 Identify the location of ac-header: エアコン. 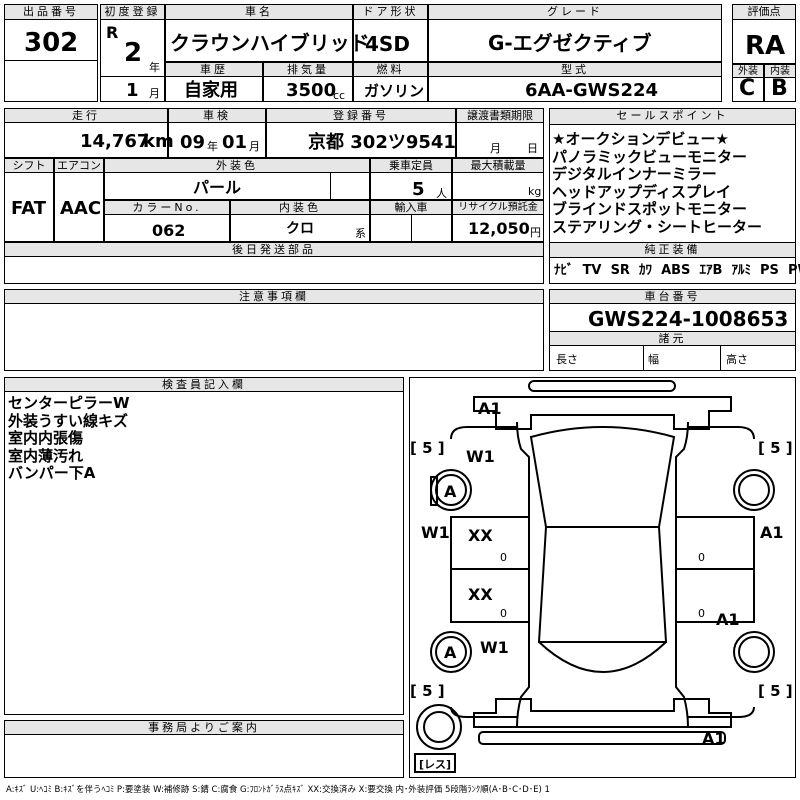
(79, 165).